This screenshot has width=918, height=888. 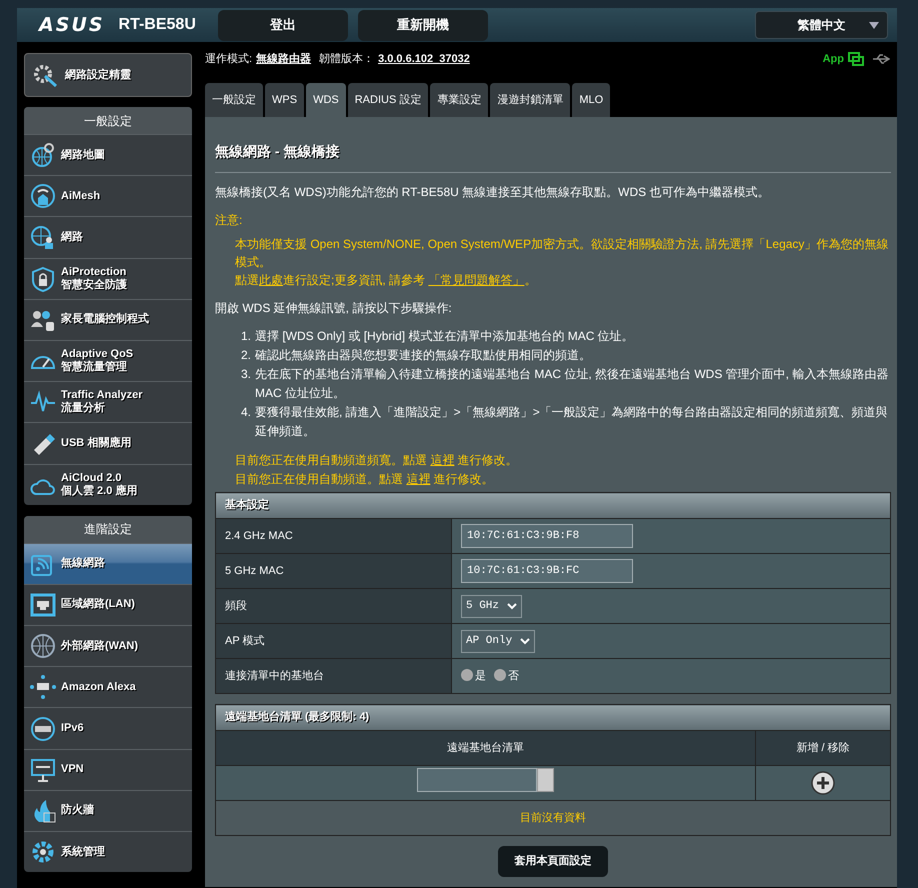 I want to click on spinner-button, so click(x=545, y=780).